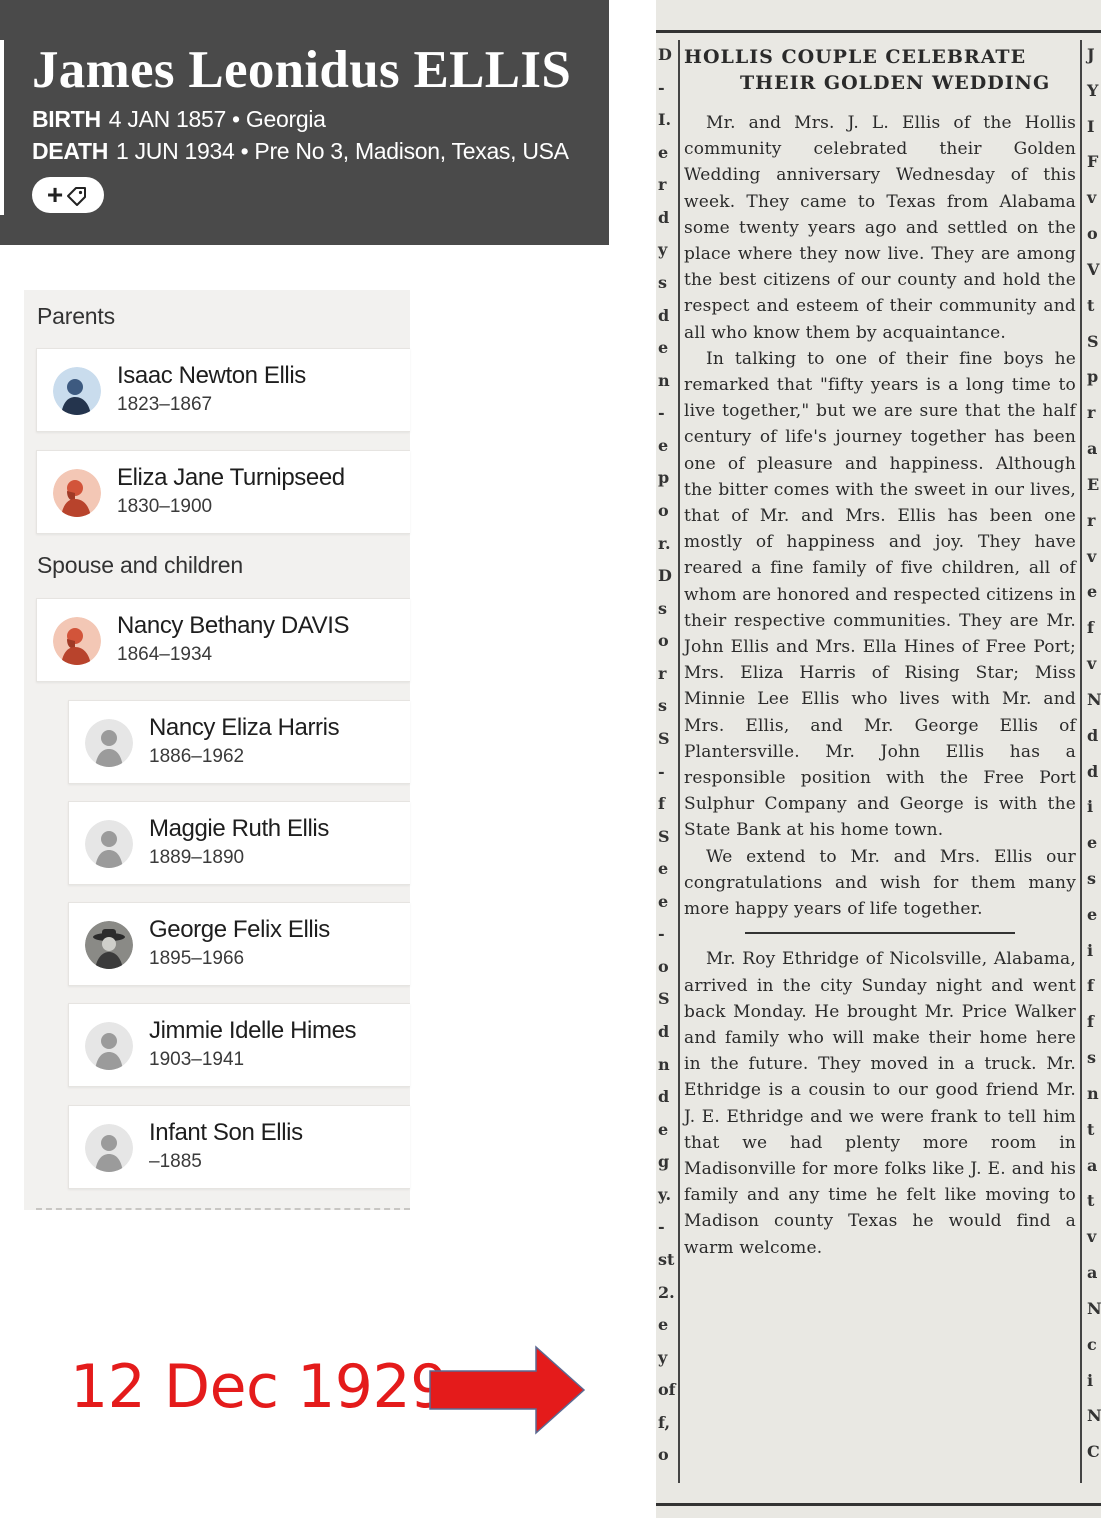 The height and width of the screenshot is (1518, 1101). What do you see at coordinates (664, 1162) in the screenshot?
I see `cropped-column-letter: g` at bounding box center [664, 1162].